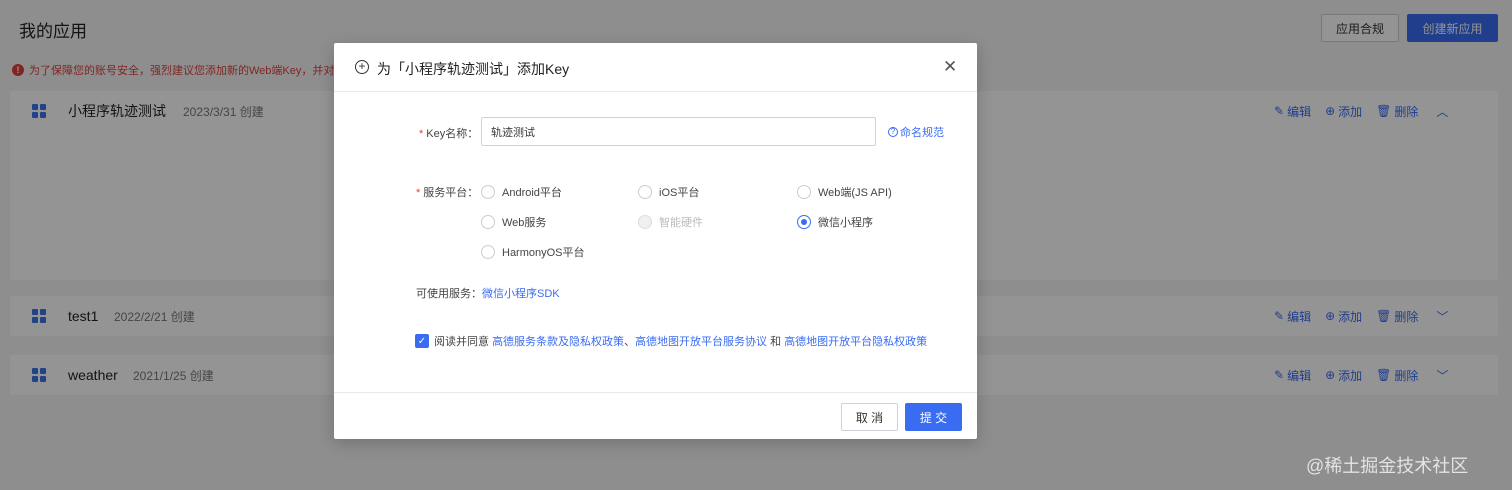 The width and height of the screenshot is (1512, 490). Describe the element at coordinates (668, 192) in the screenshot. I see `radio-ios: iOS平台` at that location.